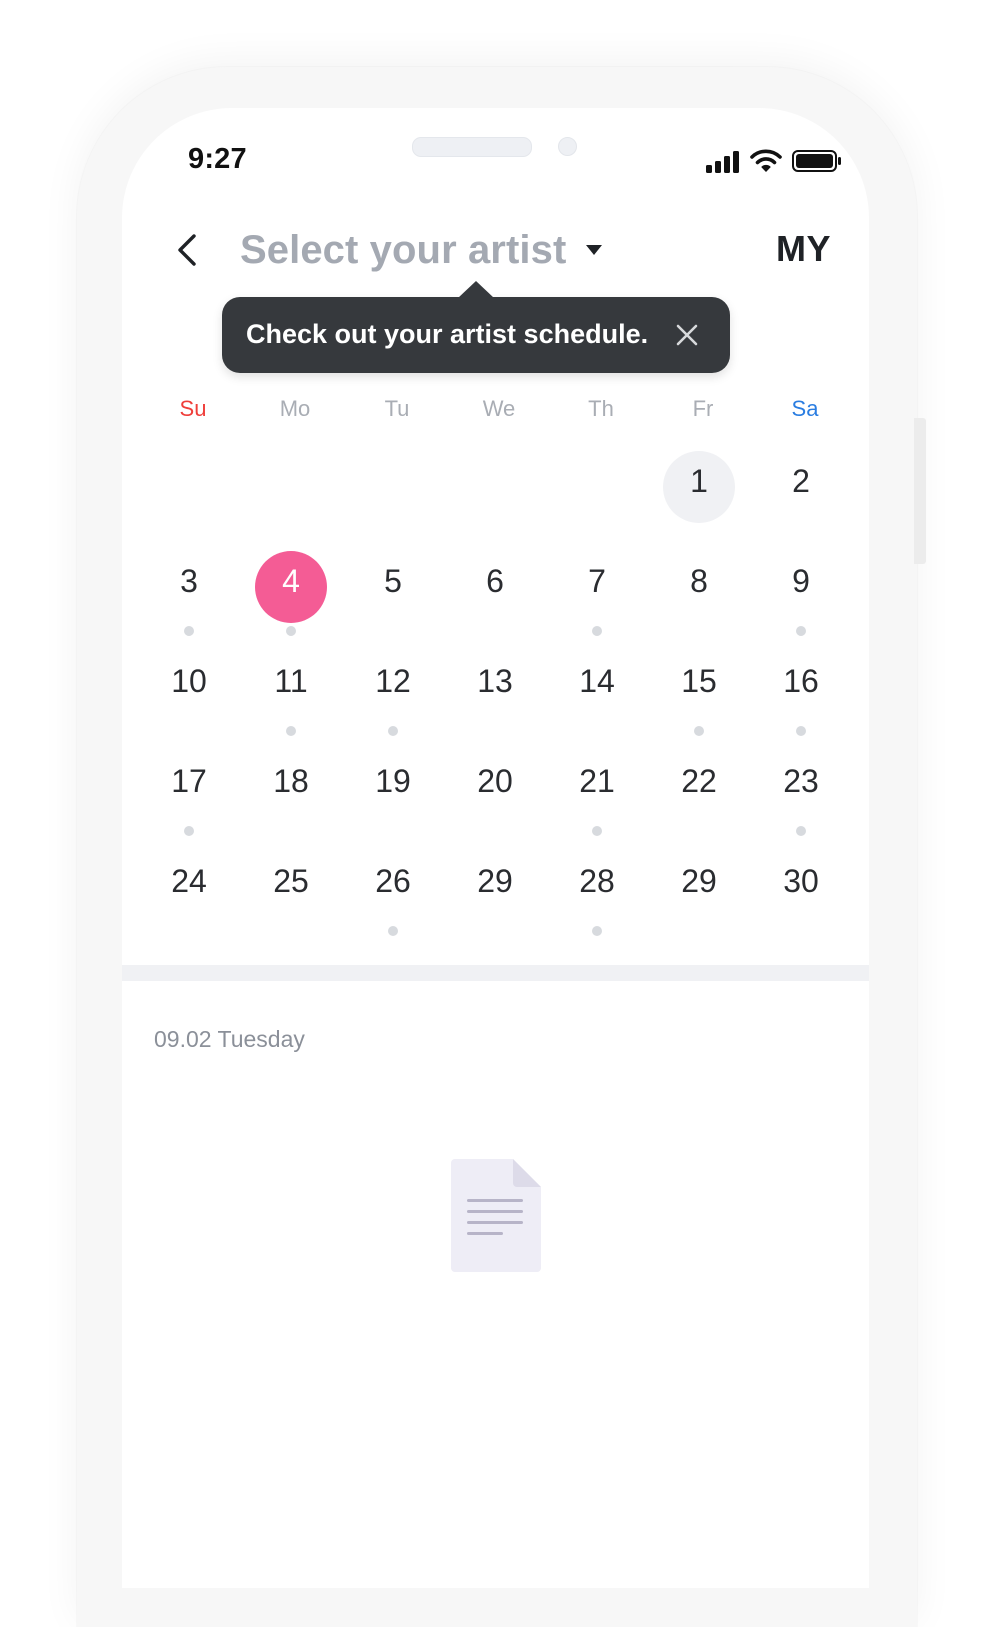  I want to click on caret-down-icon, so click(594, 250).